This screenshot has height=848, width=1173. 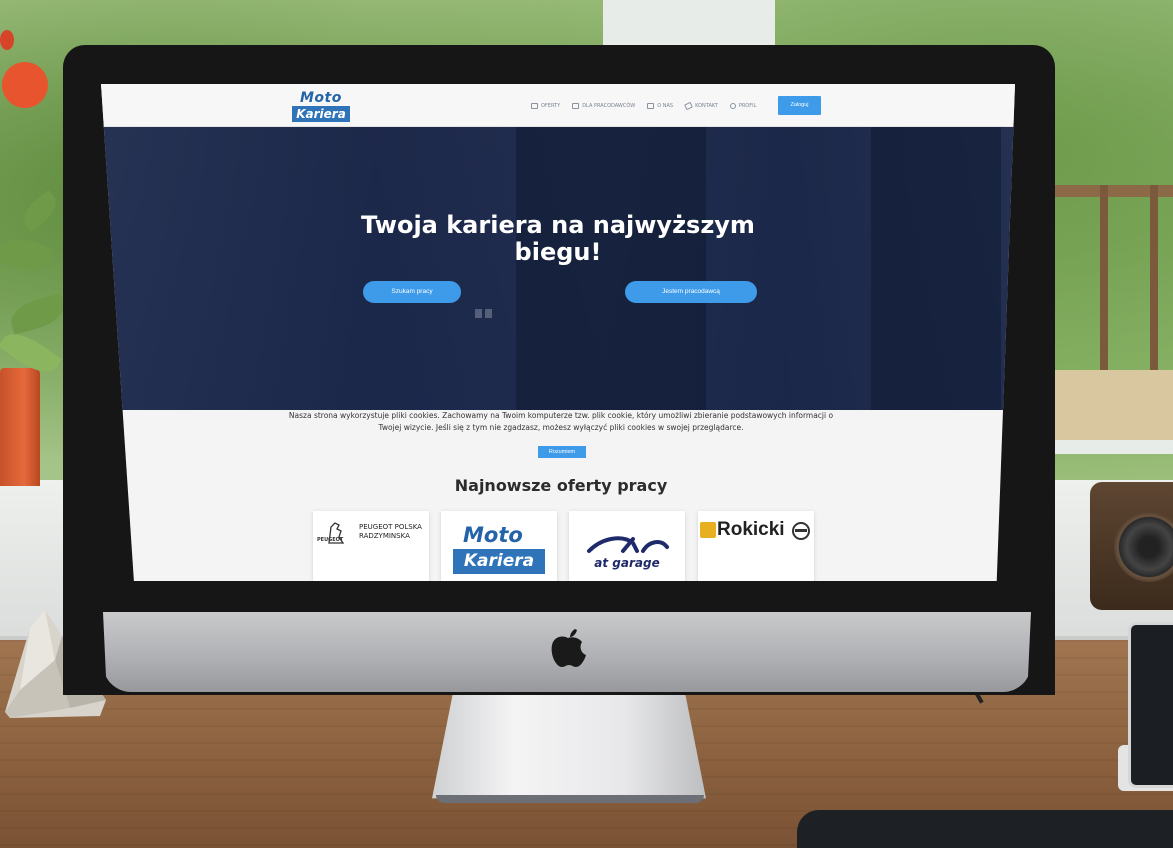 I want to click on apple-logo-icon, so click(x=568, y=648).